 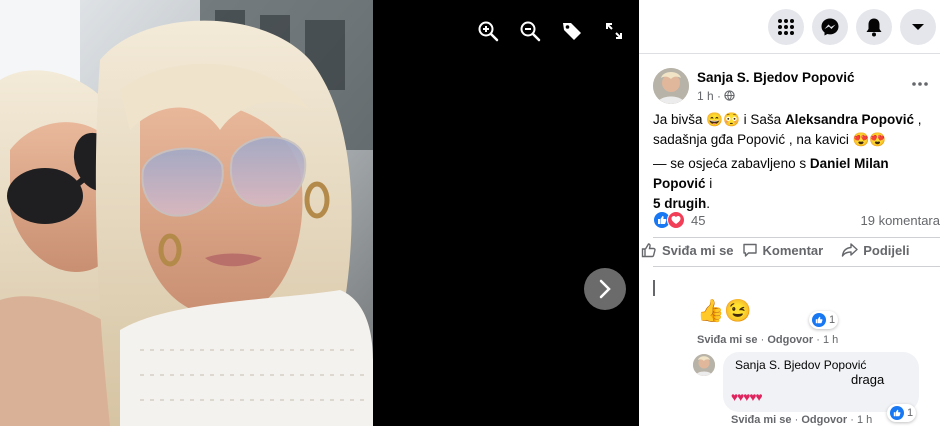 I want to click on reply-hearts: ♥♥♥♥♥, so click(x=747, y=397).